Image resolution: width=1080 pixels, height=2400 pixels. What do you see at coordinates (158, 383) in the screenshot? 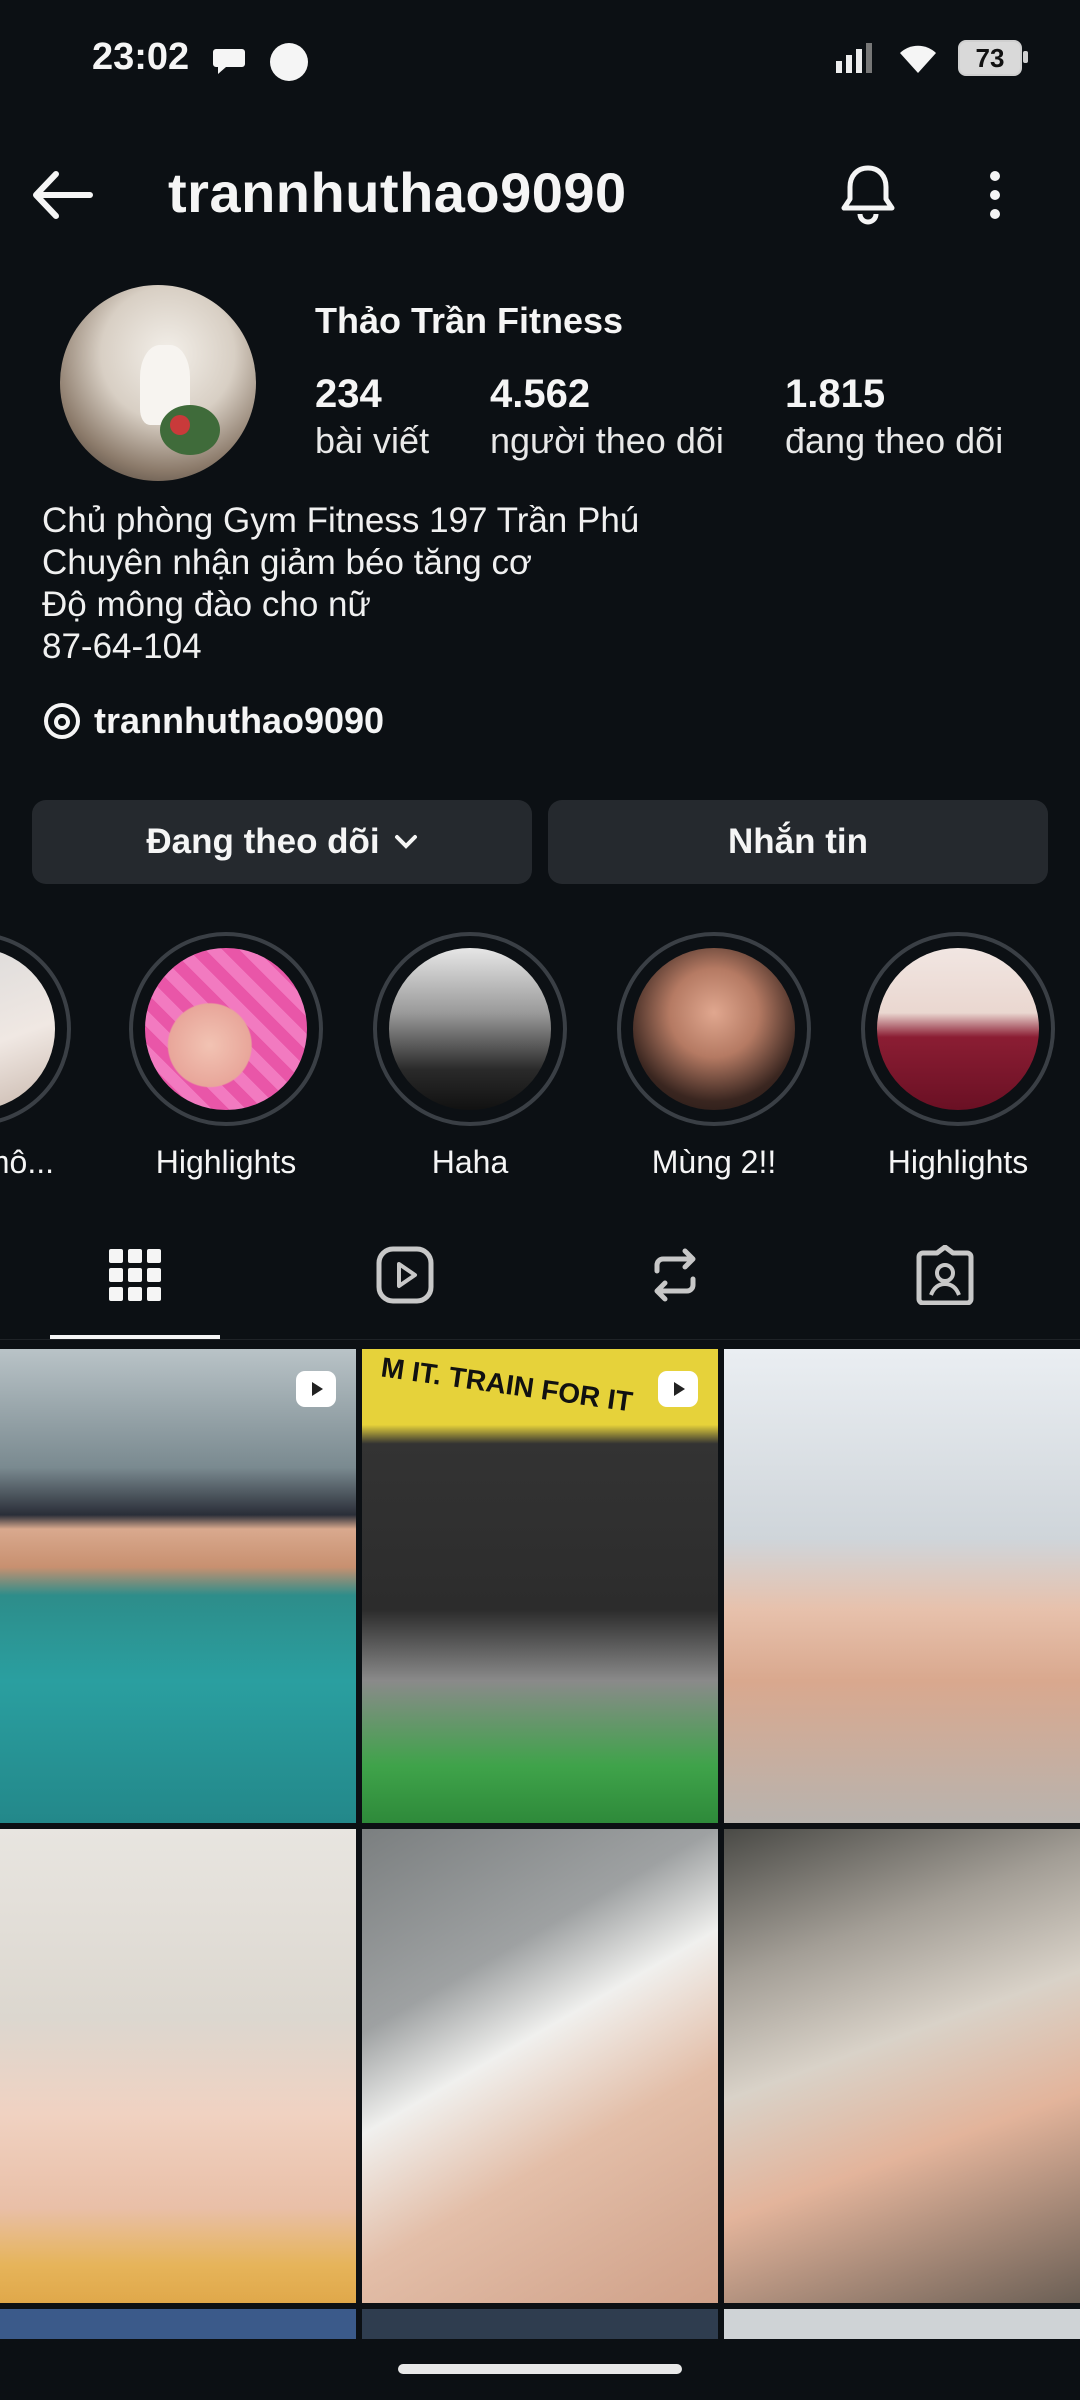
I see `profile-avatar` at bounding box center [158, 383].